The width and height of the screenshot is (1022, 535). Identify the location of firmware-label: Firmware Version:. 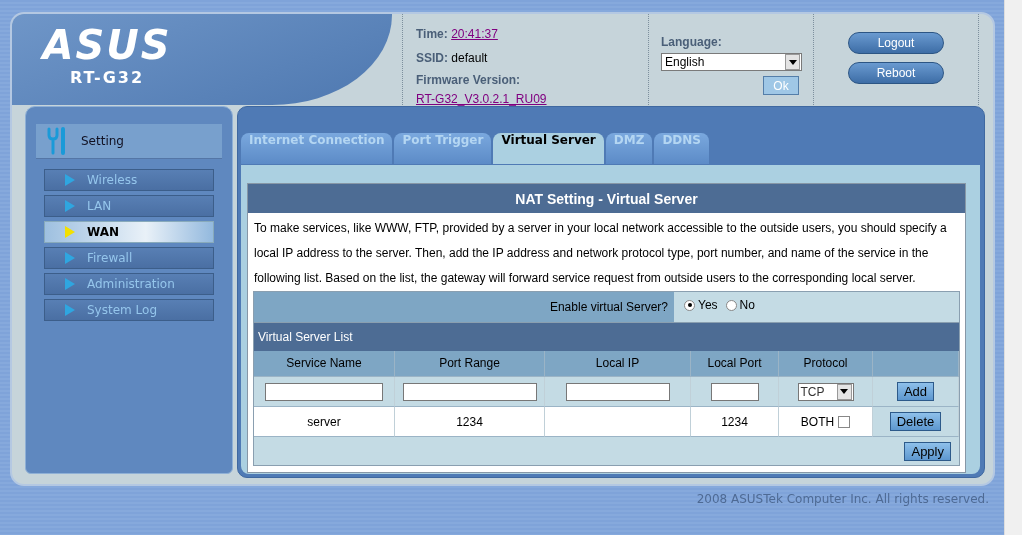
(468, 80).